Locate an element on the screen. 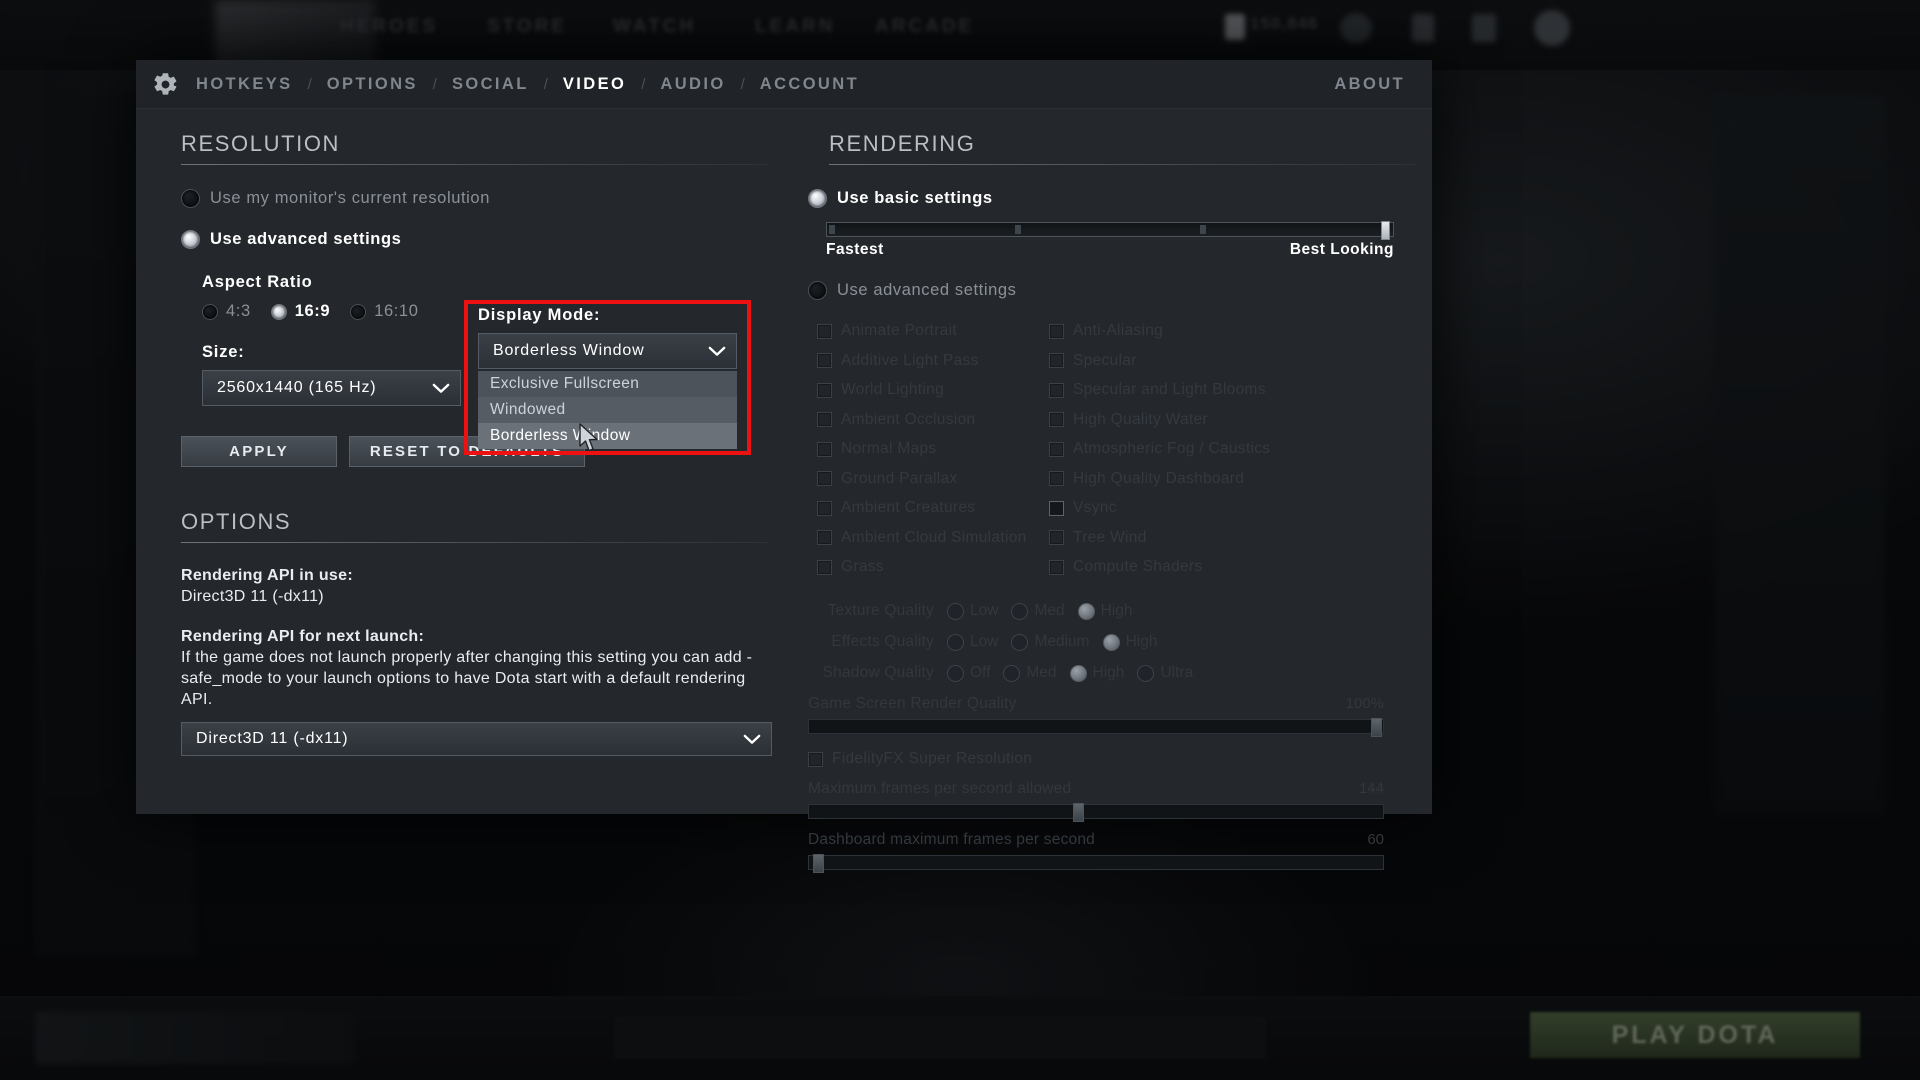  texture-quality-row: Texture Quality Low Med High is located at coordinates (1120, 611).